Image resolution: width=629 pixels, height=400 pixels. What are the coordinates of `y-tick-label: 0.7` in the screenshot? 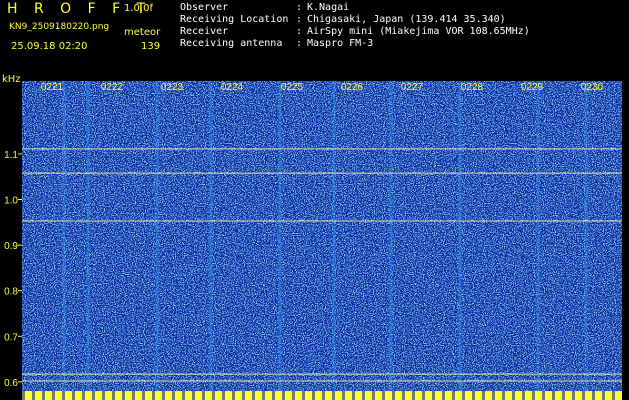 It's located at (11, 337).